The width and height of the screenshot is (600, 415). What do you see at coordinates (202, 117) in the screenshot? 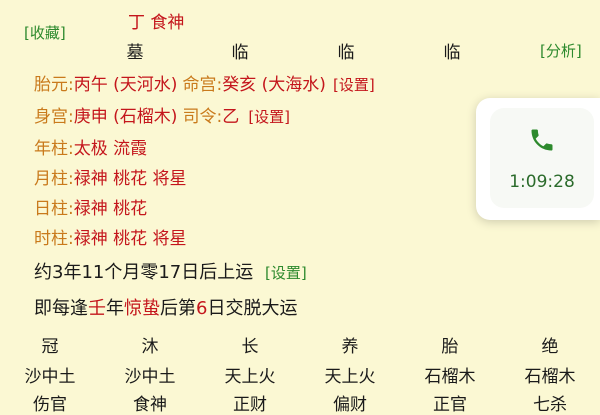
I see `siling-label: 司令:` at bounding box center [202, 117].